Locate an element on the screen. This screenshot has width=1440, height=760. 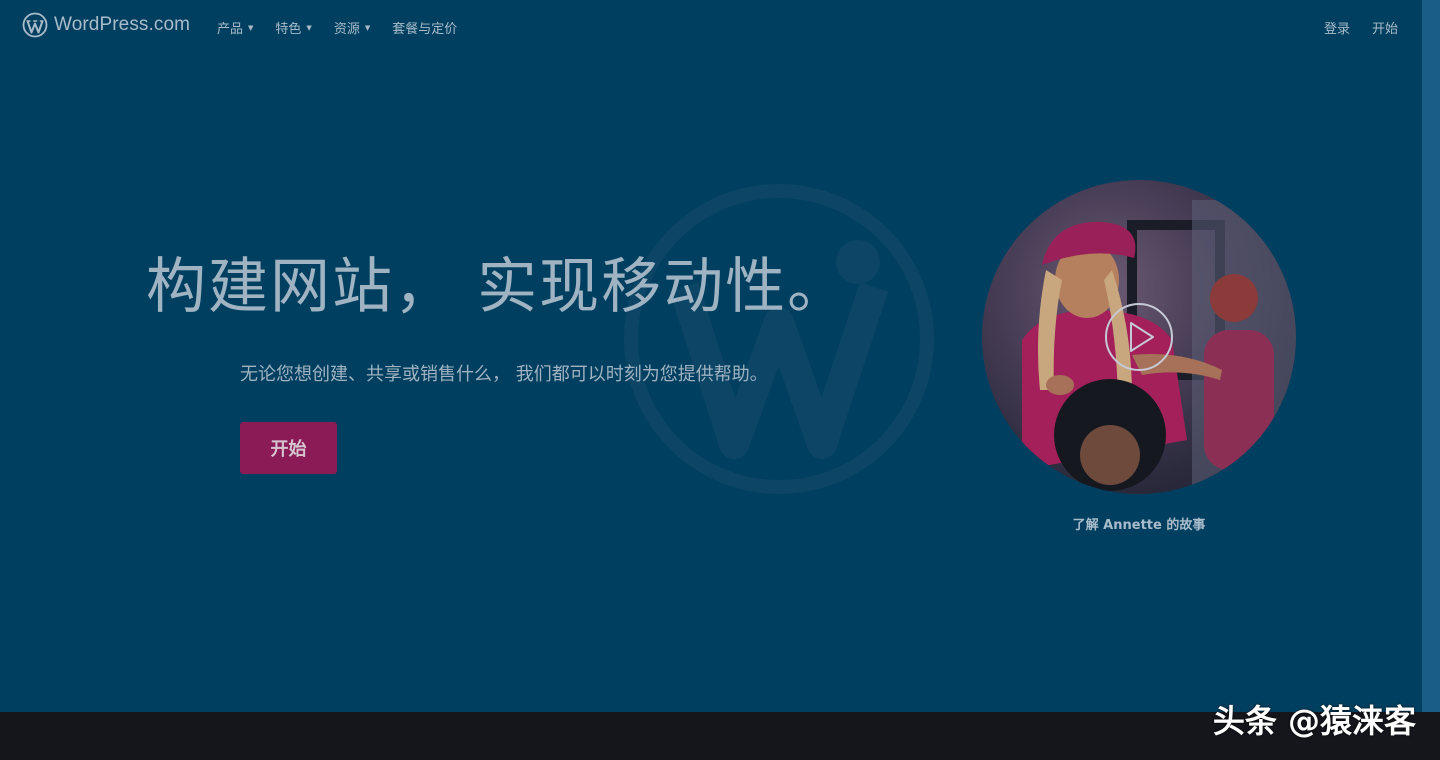
get-started-button: 开始 is located at coordinates (288, 448).